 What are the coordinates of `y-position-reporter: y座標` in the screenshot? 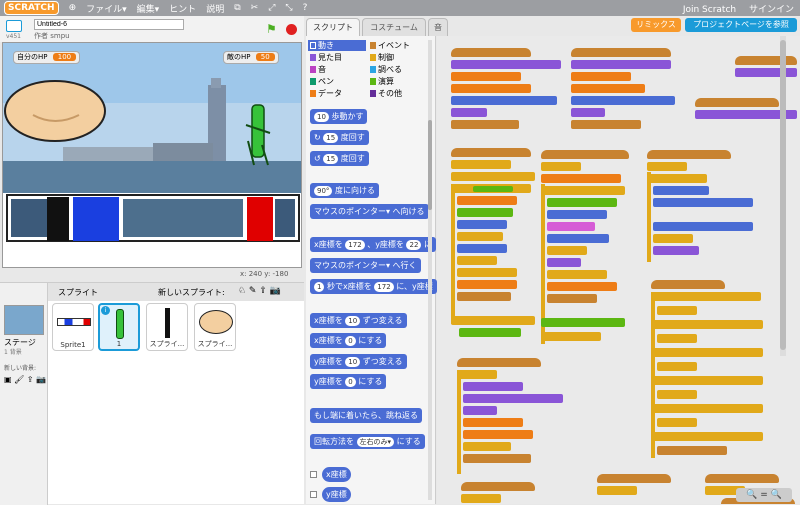 It's located at (336, 494).